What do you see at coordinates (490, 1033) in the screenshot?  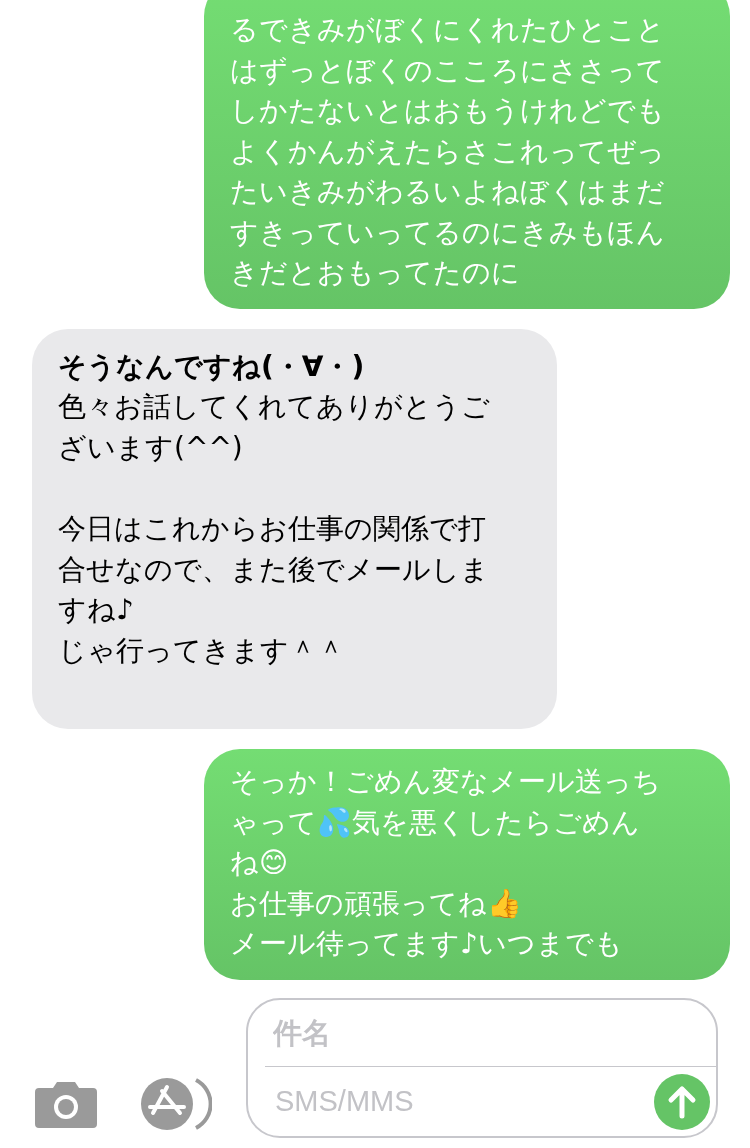 I see `subject-field: 件名` at bounding box center [490, 1033].